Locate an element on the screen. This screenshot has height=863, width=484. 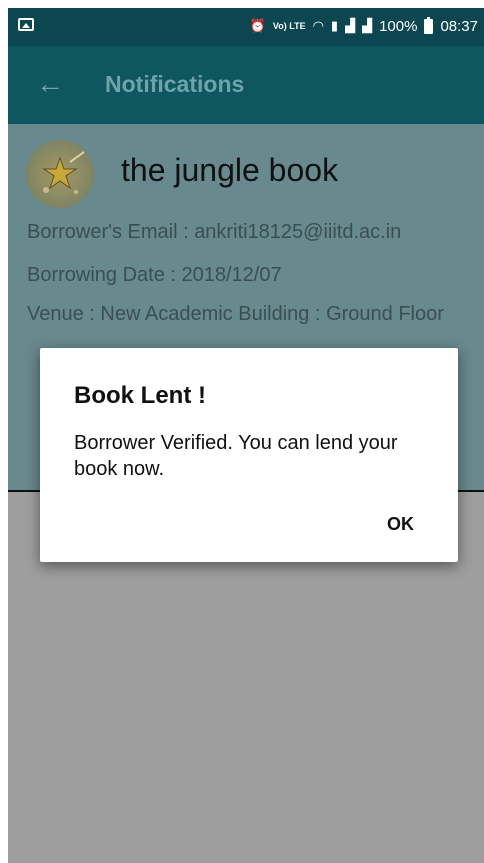
wifi-icon: ◠ is located at coordinates (318, 25).